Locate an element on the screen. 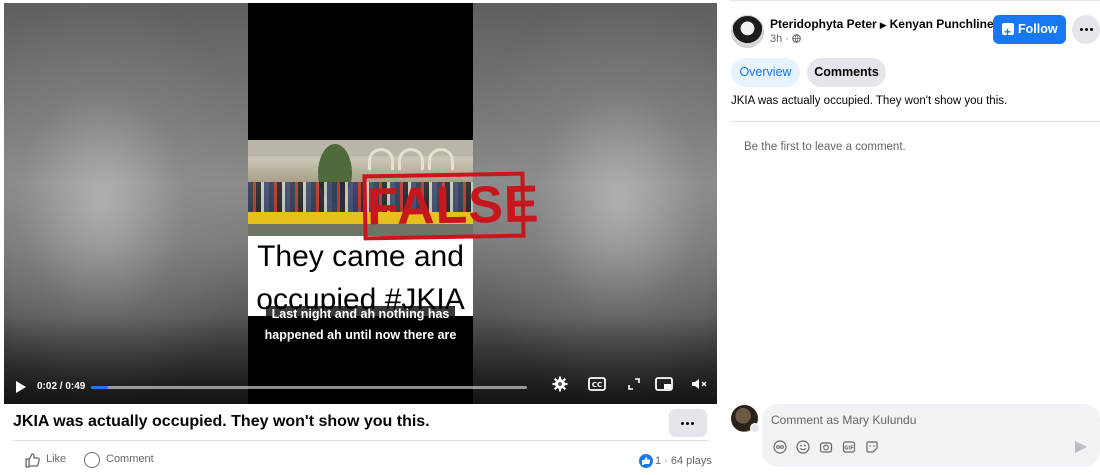 The image size is (1100, 475). empty-comments-note: Be the first to leave a comment. is located at coordinates (825, 147).